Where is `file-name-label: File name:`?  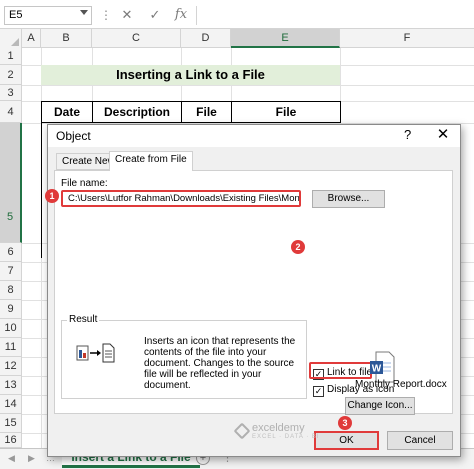 file-name-label: File name: is located at coordinates (84, 183).